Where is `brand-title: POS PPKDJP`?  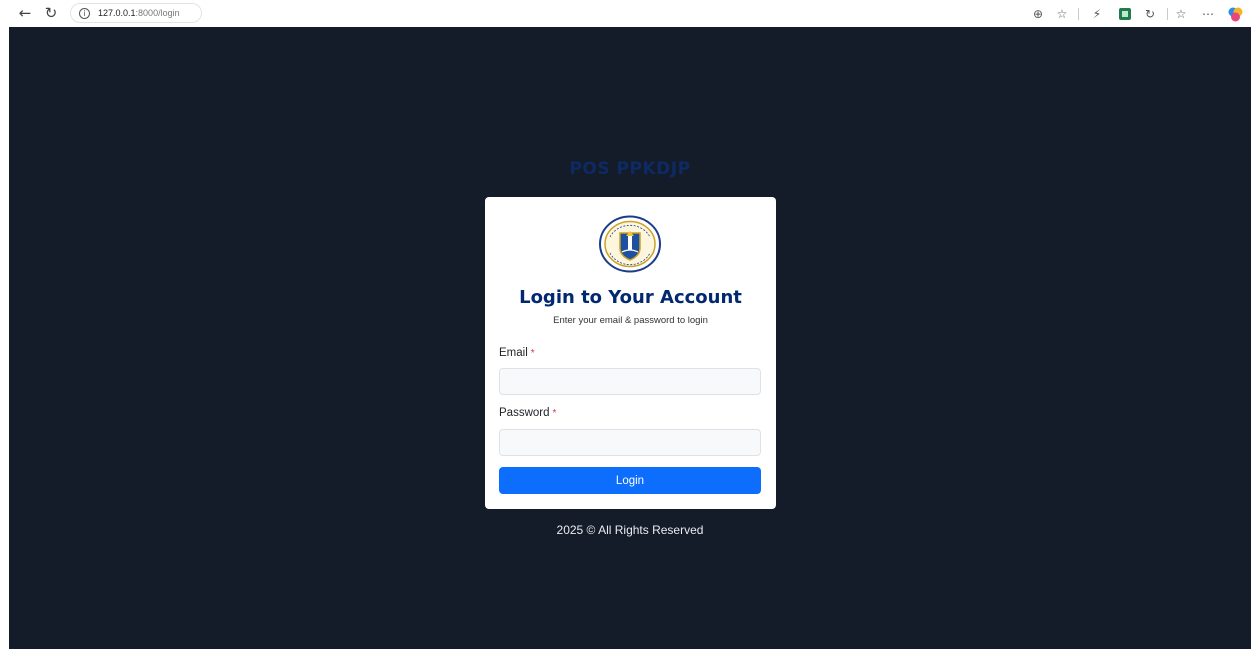
brand-title: POS PPKDJP is located at coordinates (630, 169).